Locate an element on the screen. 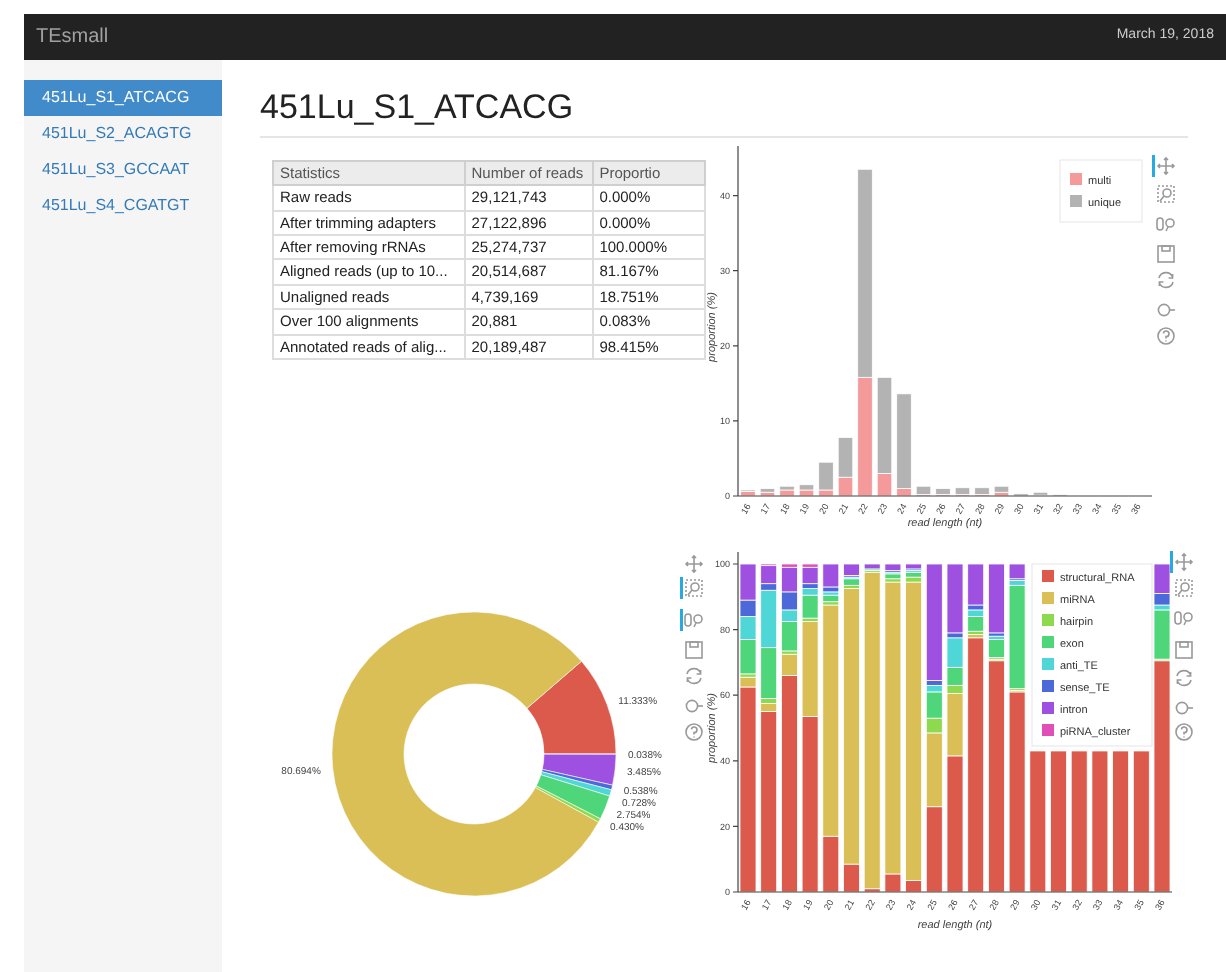  page-heading: 451Lu_S1_ATCACG is located at coordinates (418, 108).